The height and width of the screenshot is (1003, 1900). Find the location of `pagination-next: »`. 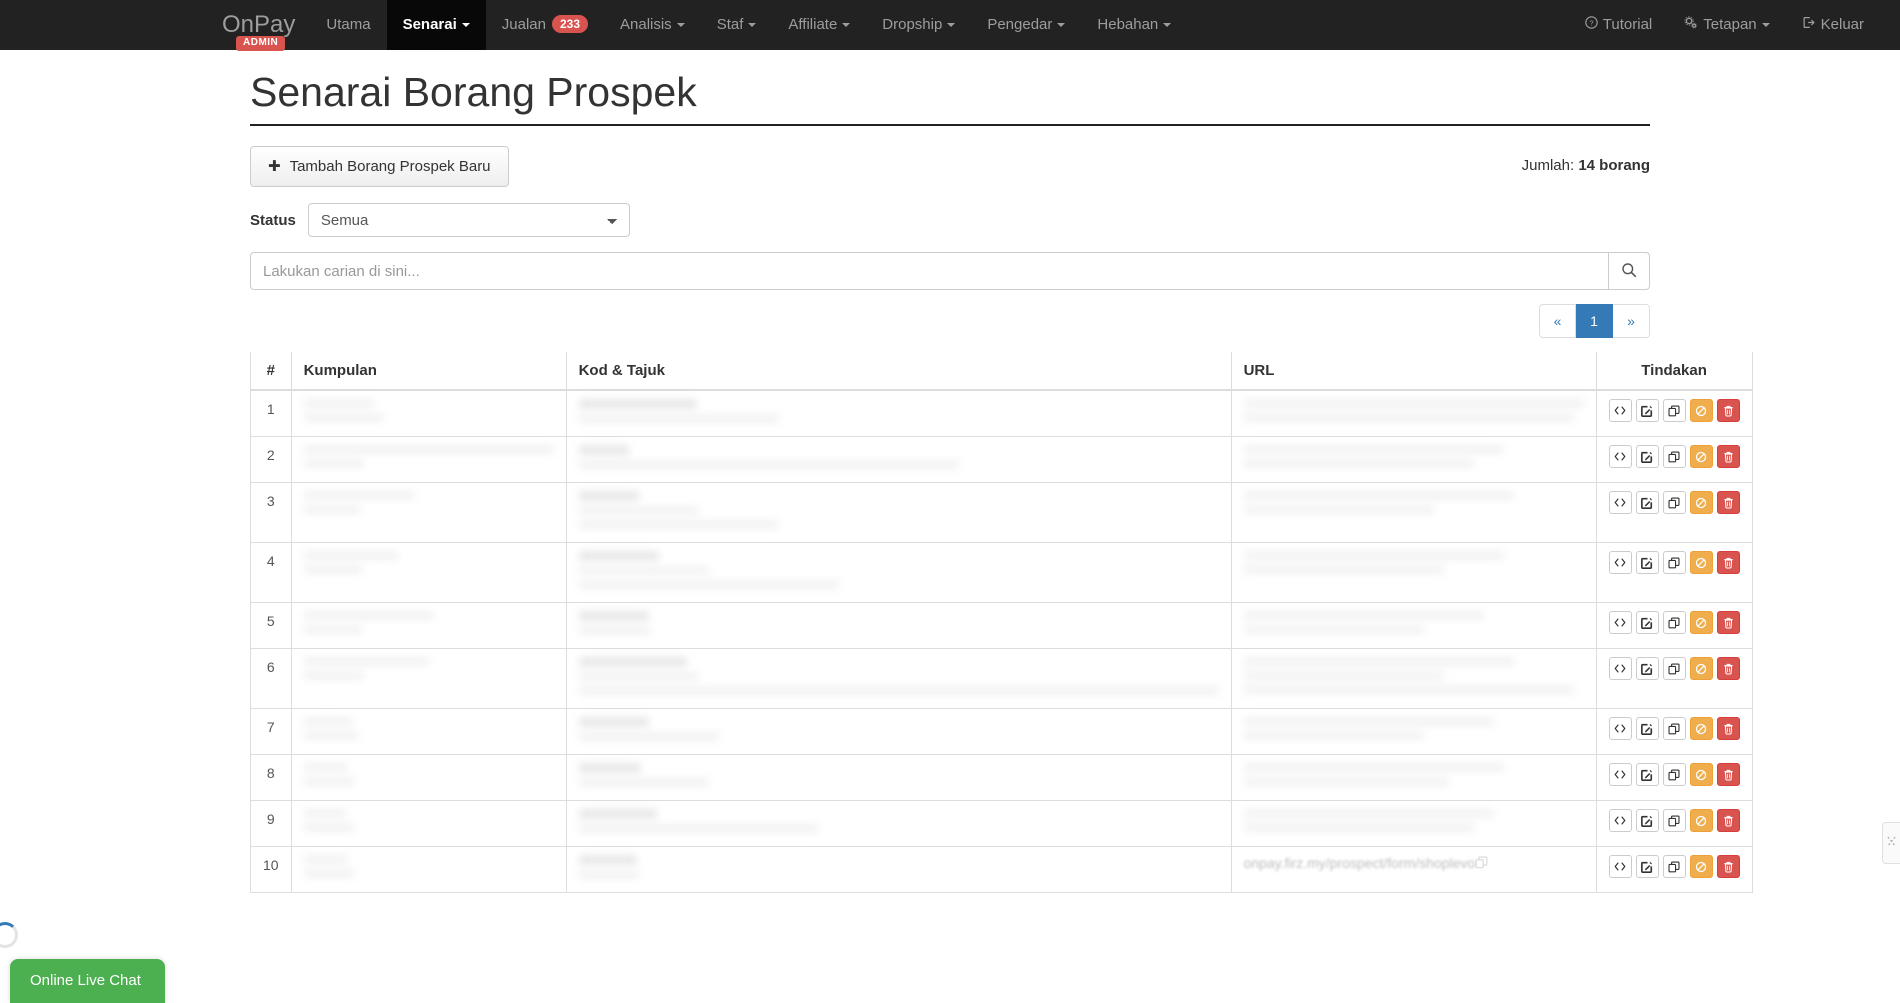

pagination-next: » is located at coordinates (1631, 321).